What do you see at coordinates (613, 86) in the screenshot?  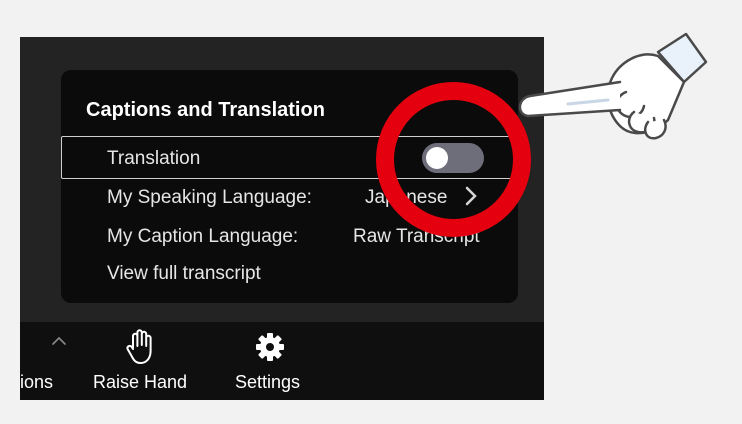 I see `pointing-hand-icon` at bounding box center [613, 86].